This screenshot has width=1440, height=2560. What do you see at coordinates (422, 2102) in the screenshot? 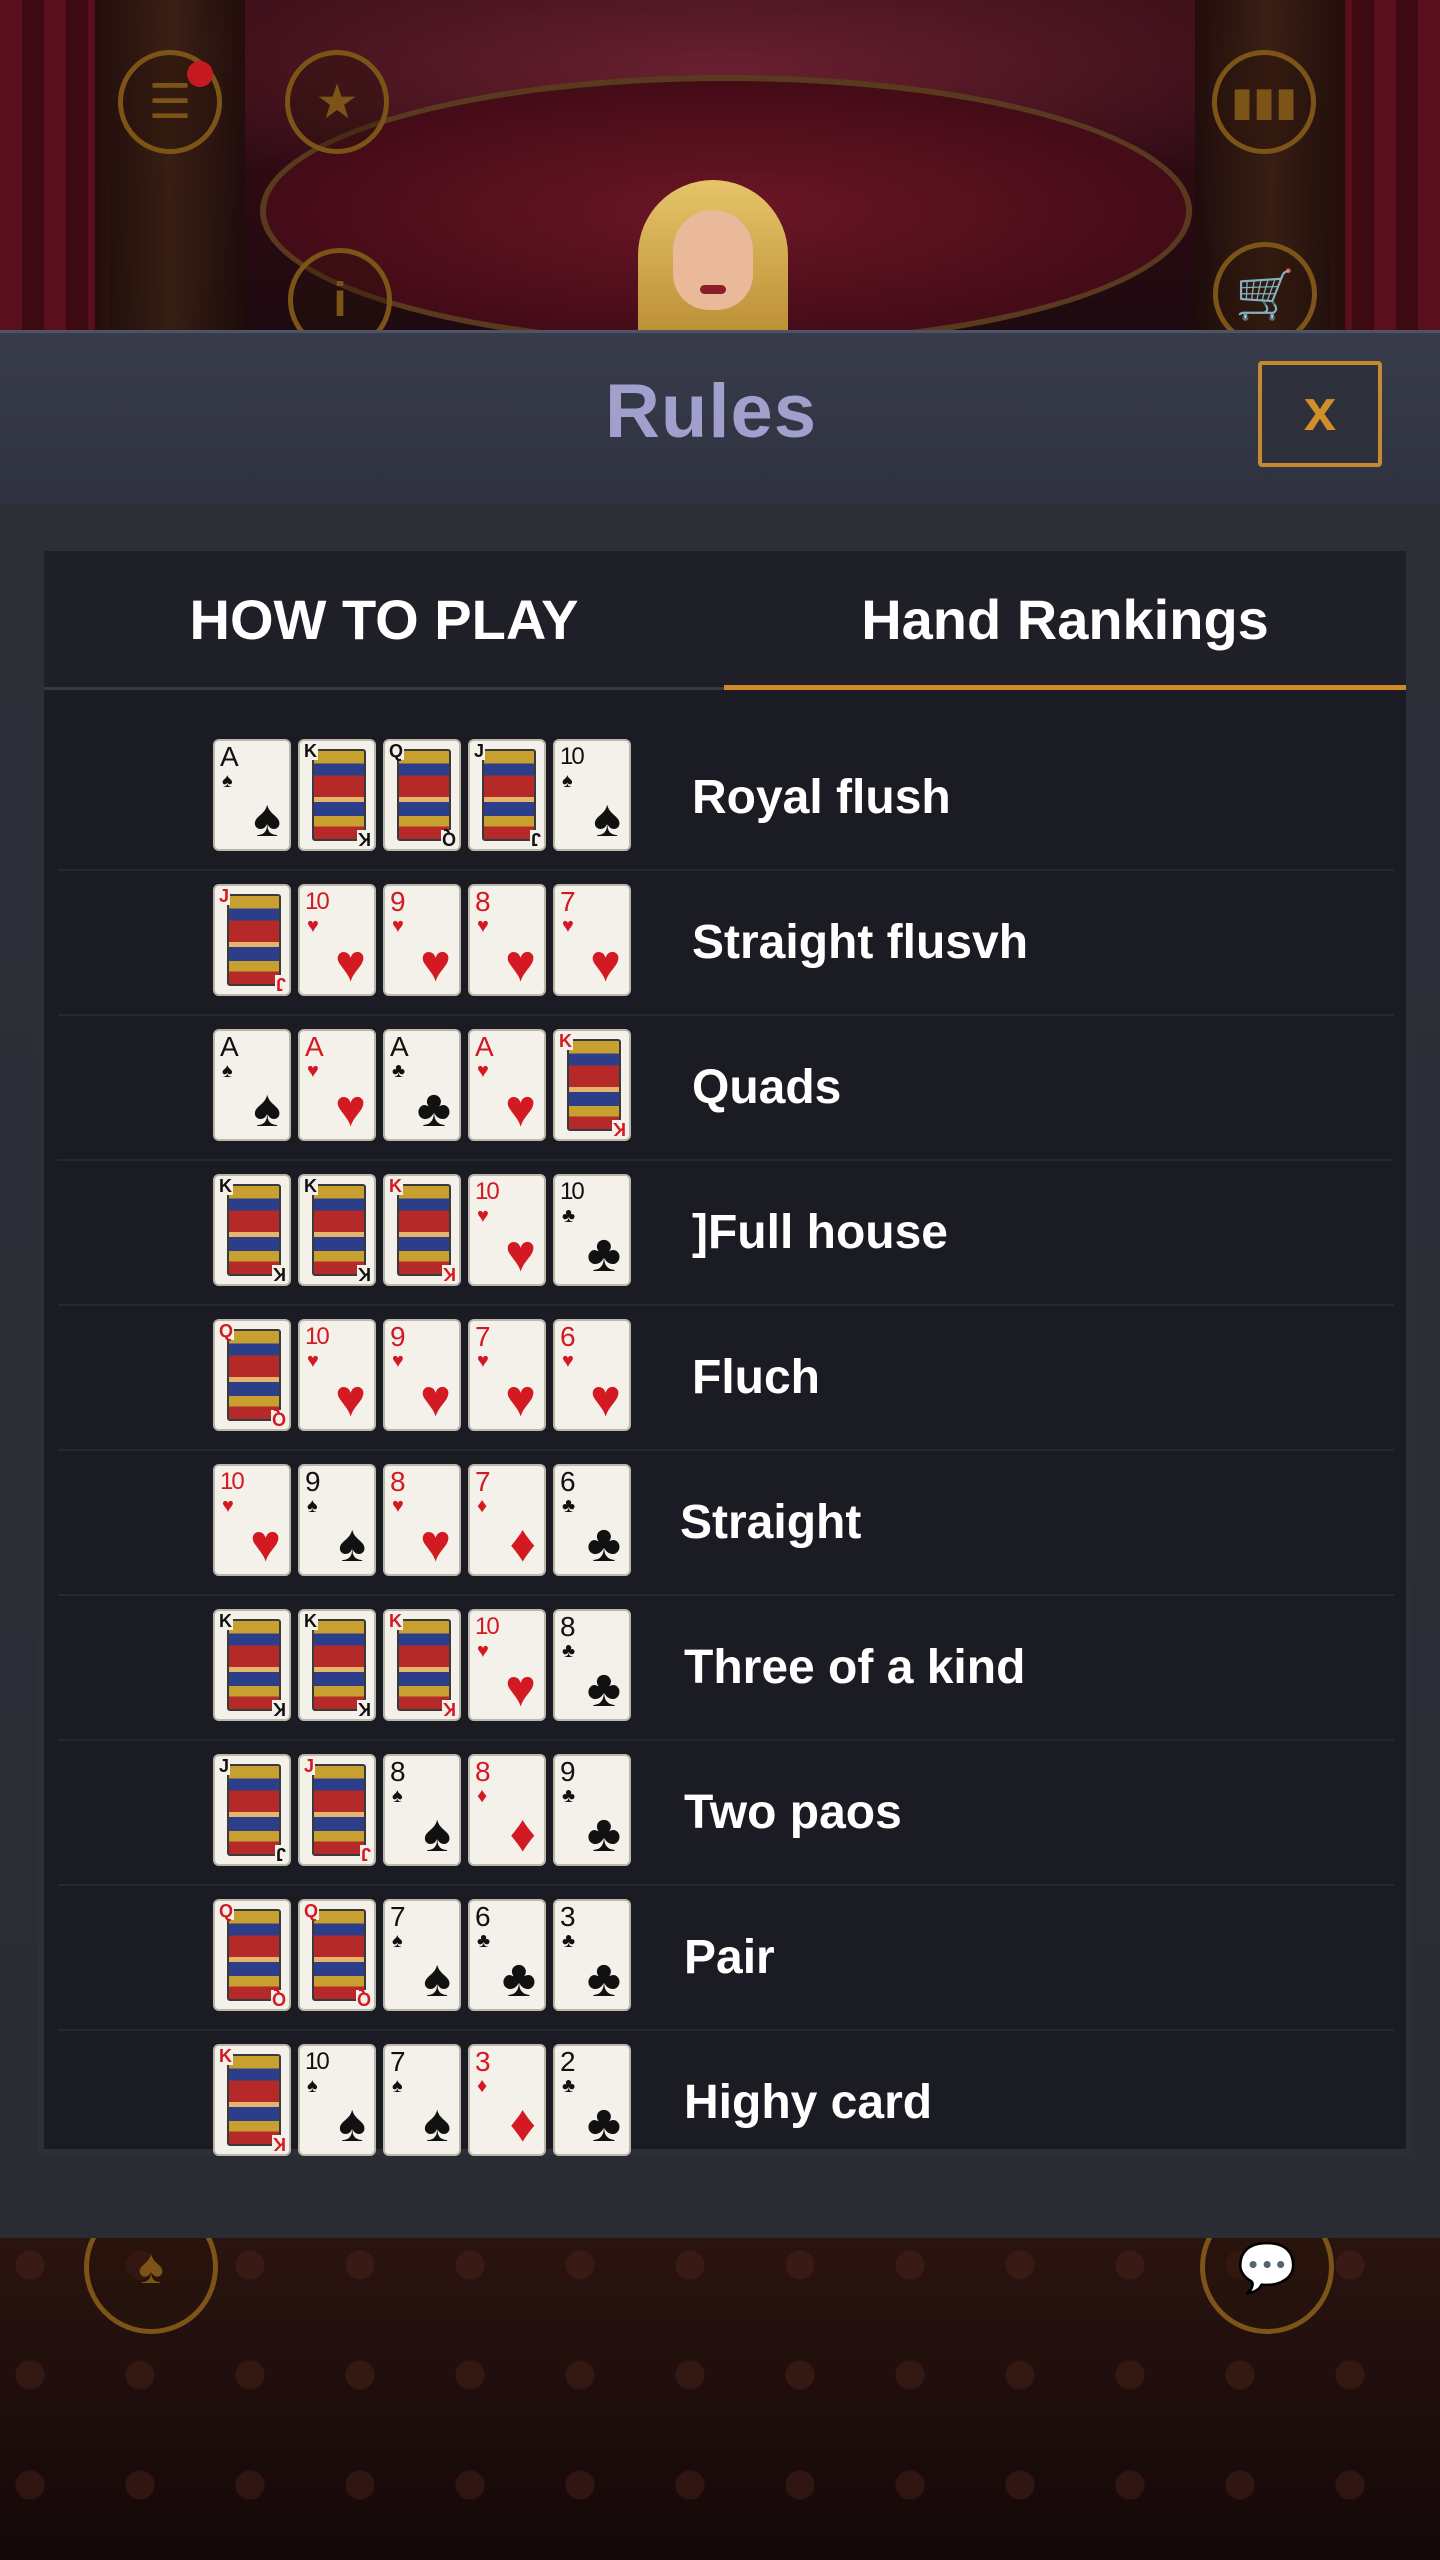
I see `hand-cards: K K 10 ♠ ♠ 7 ♠ ♠ 3 ♦ ♦ 2 ♣ ♣` at bounding box center [422, 2102].